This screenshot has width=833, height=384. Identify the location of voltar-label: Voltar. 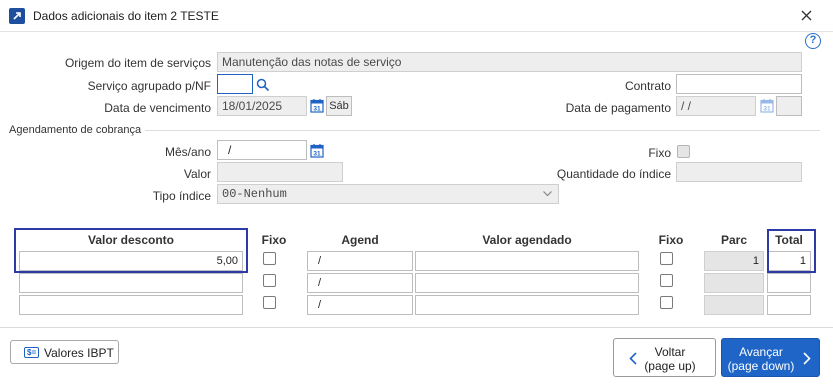
(670, 352).